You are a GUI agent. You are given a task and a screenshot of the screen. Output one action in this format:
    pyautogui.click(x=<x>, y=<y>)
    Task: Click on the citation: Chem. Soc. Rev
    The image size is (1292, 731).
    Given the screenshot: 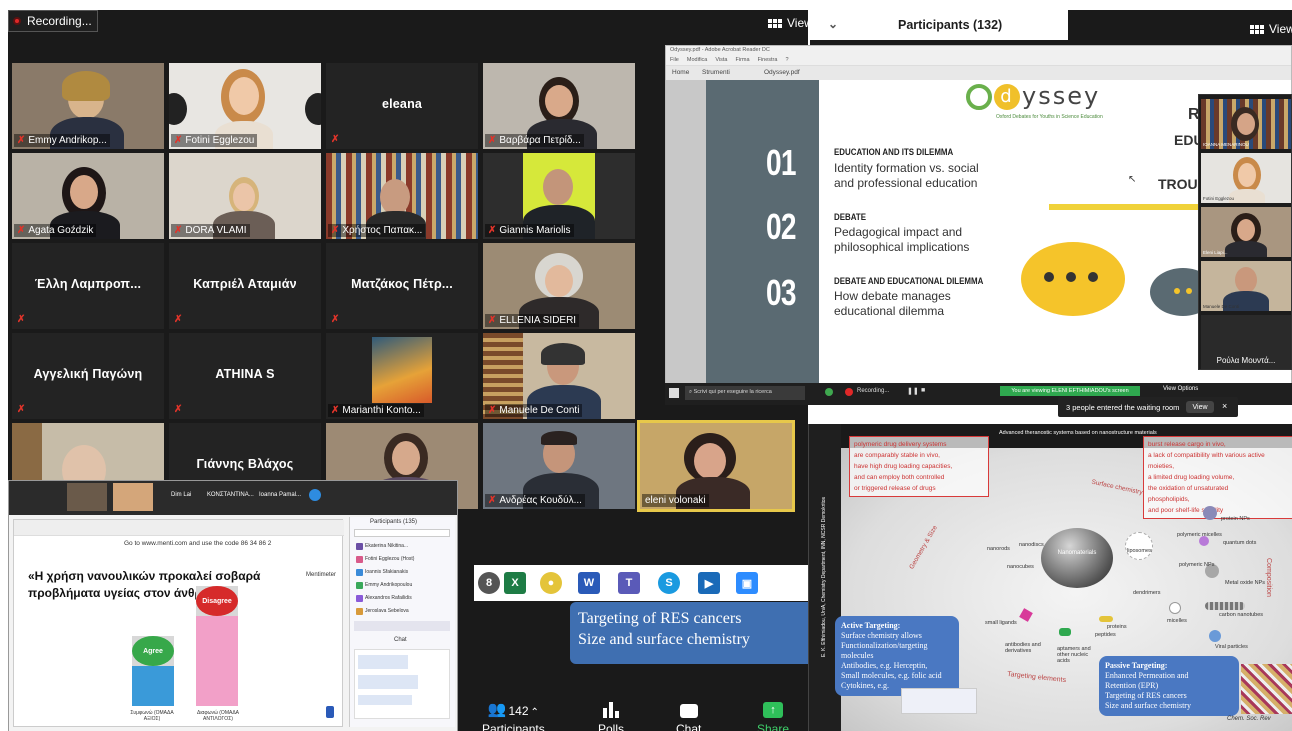 What is the action you would take?
    pyautogui.click(x=1249, y=719)
    